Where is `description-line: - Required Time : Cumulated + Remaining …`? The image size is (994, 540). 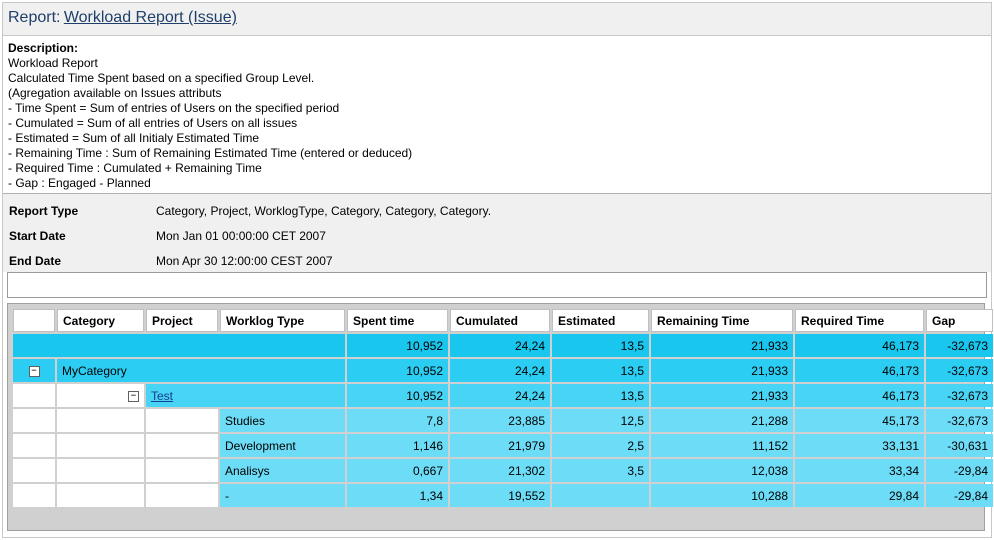 description-line: - Required Time : Cumulated + Remaining … is located at coordinates (135, 168).